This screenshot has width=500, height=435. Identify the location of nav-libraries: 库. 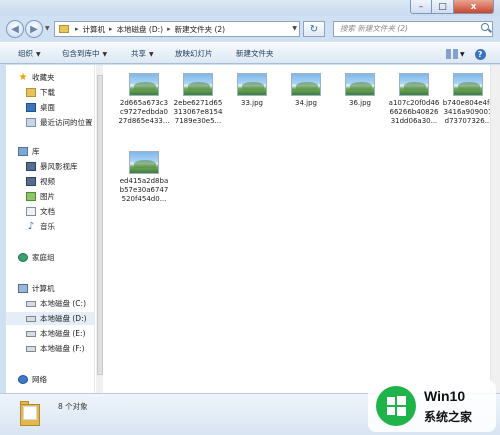
(23, 151).